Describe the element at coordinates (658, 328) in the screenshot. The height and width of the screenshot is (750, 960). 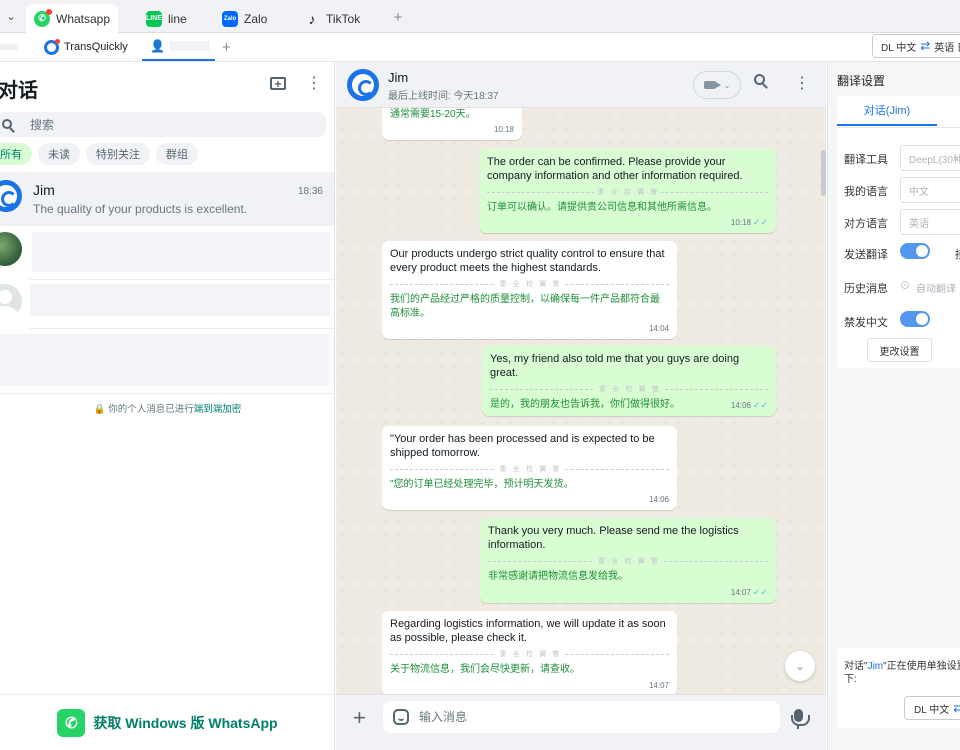
I see `message-time: 14:04` at that location.